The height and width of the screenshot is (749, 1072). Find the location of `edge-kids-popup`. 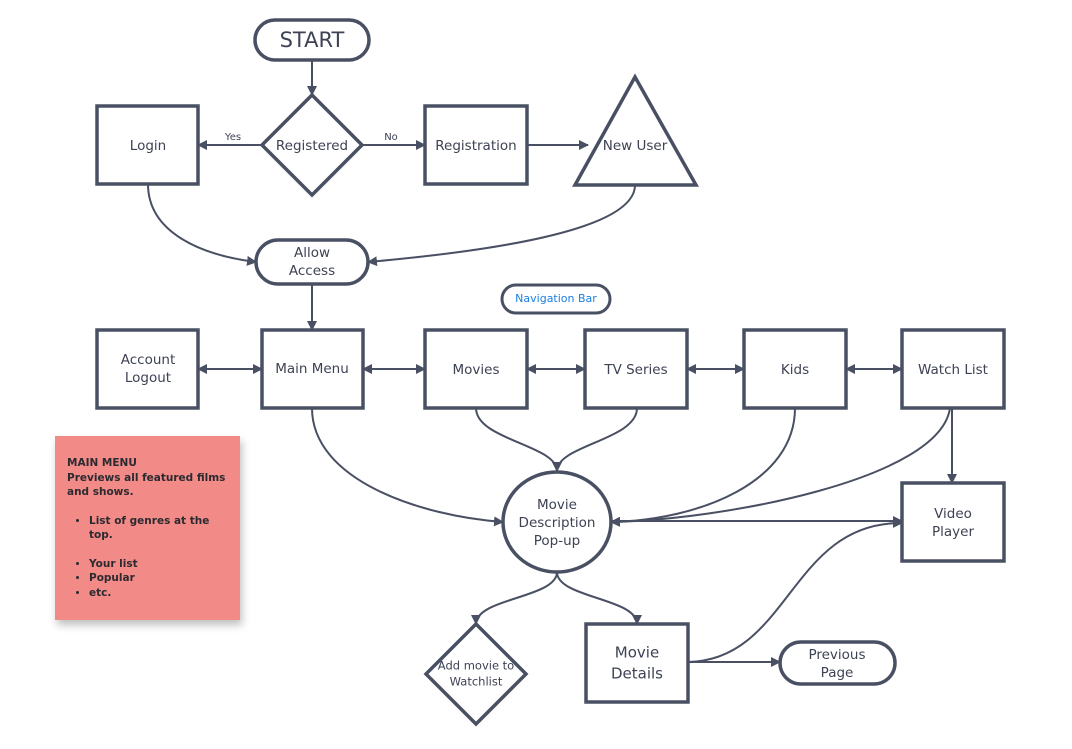

edge-kids-popup is located at coordinates (703, 467).